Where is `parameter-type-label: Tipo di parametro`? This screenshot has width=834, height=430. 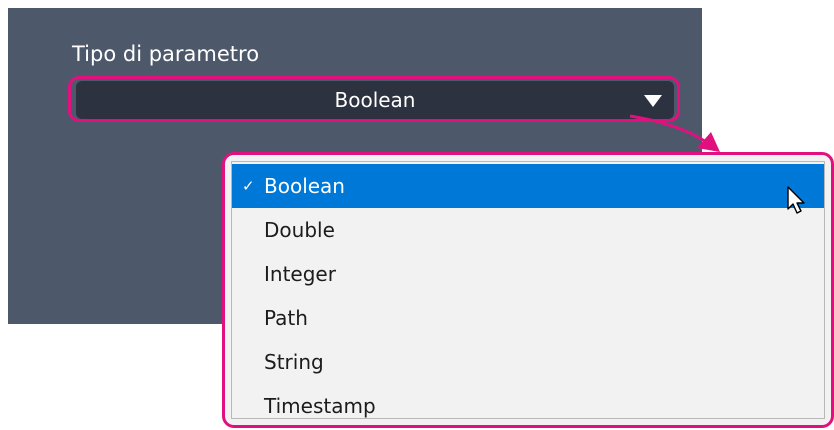
parameter-type-label: Tipo di parametro is located at coordinates (166, 54).